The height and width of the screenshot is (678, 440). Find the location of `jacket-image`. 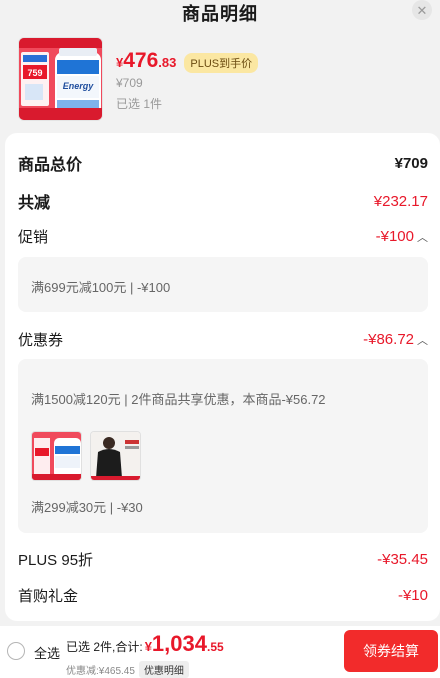

jacket-image is located at coordinates (115, 456).